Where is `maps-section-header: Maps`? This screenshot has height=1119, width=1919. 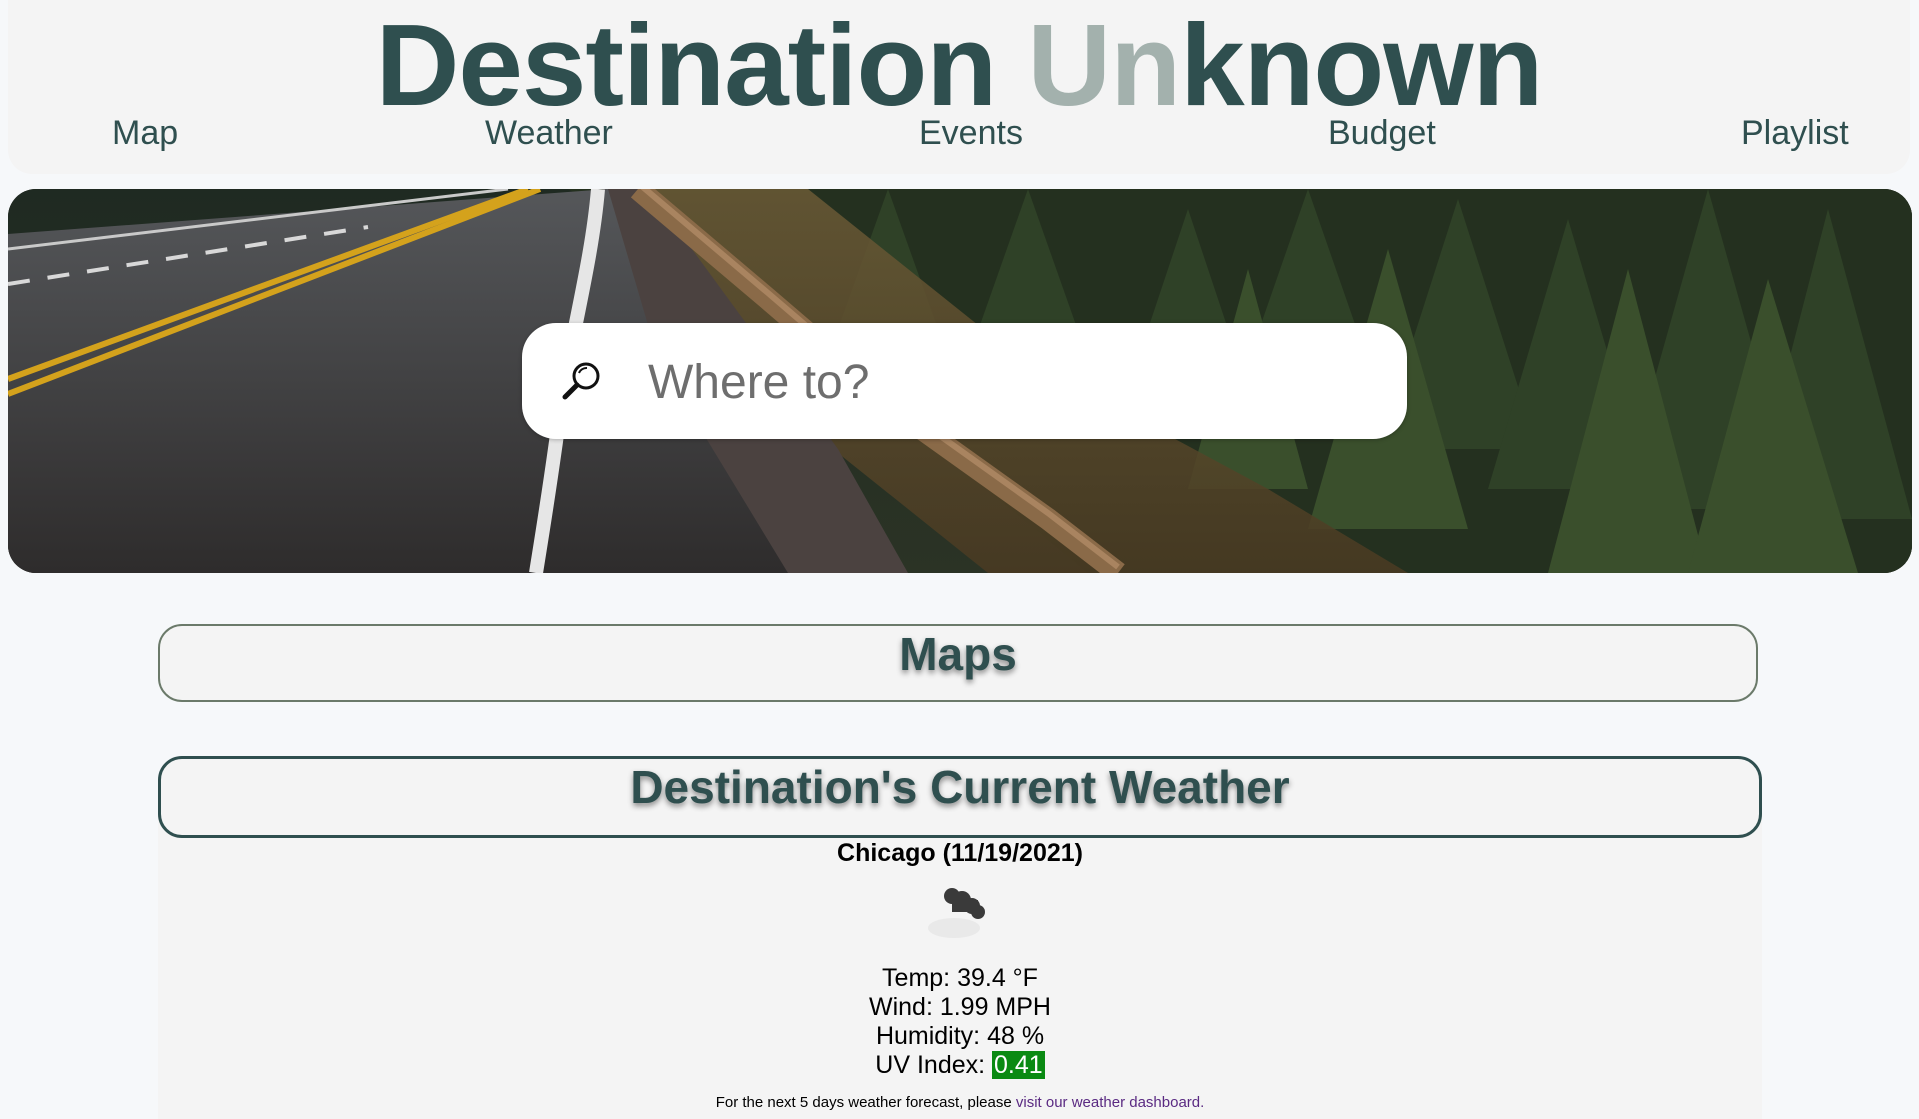
maps-section-header: Maps is located at coordinates (958, 663).